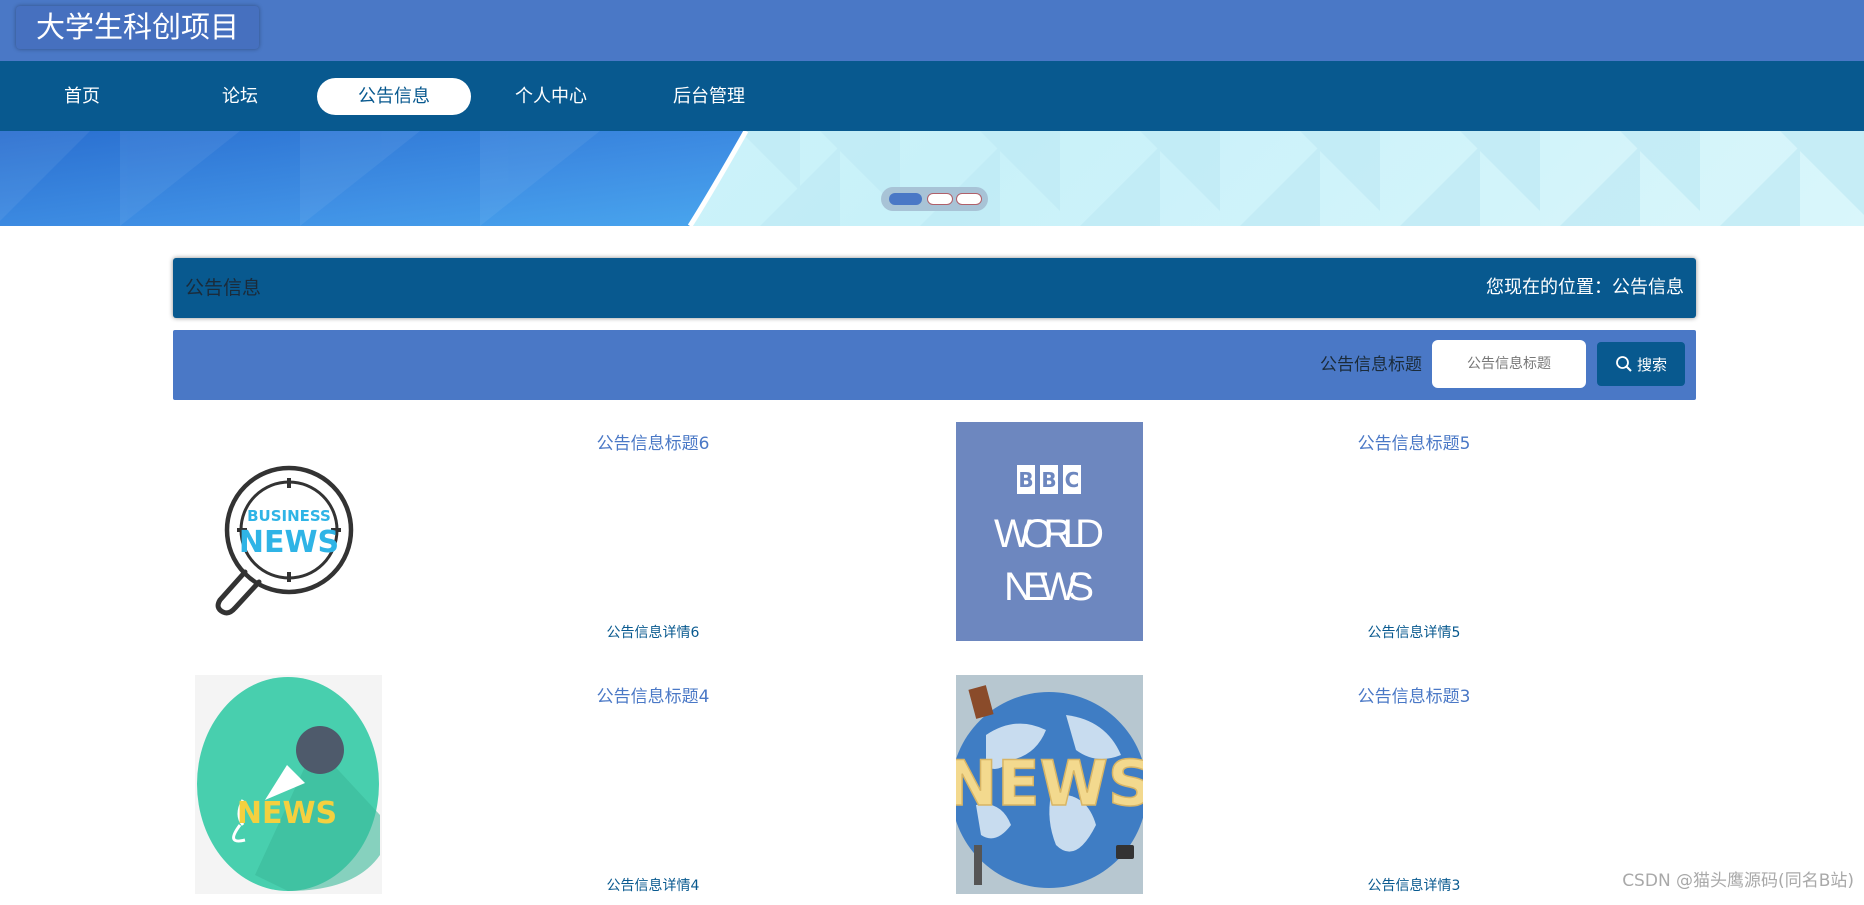  What do you see at coordinates (653, 694) in the screenshot?
I see `card-title-4: 公告信息标题4` at bounding box center [653, 694].